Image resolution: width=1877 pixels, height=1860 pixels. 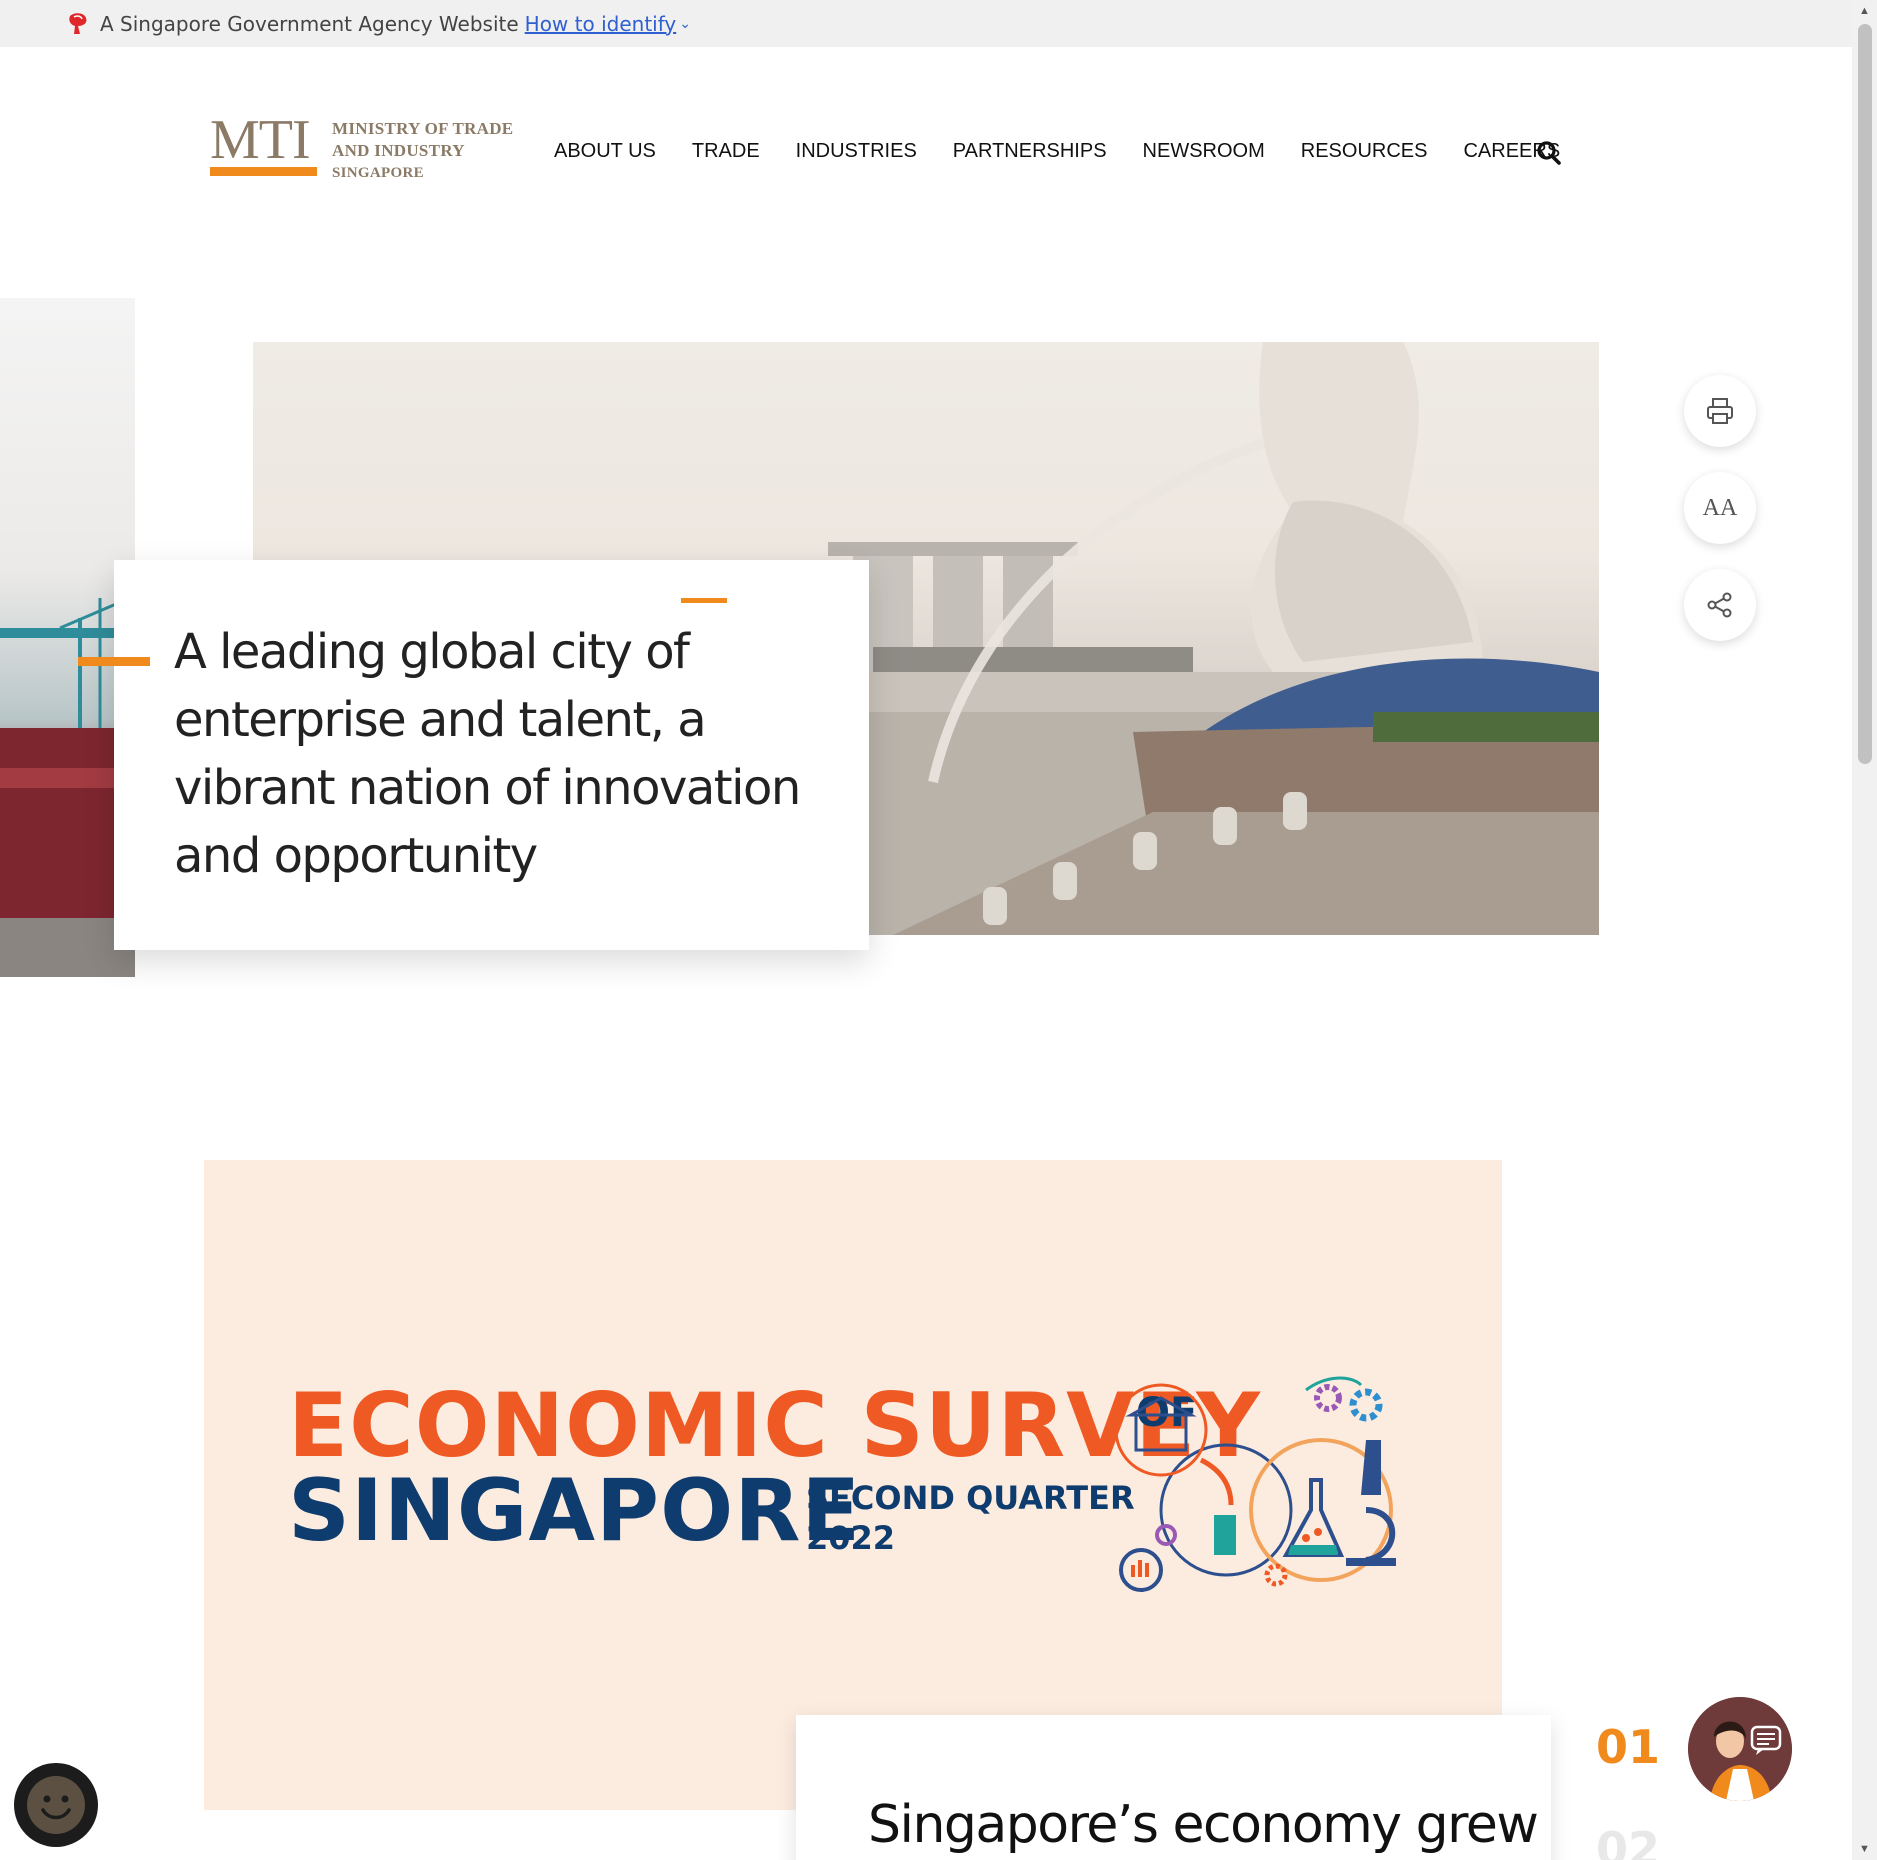 What do you see at coordinates (1628, 1747) in the screenshot?
I see `slide-number-current: 01` at bounding box center [1628, 1747].